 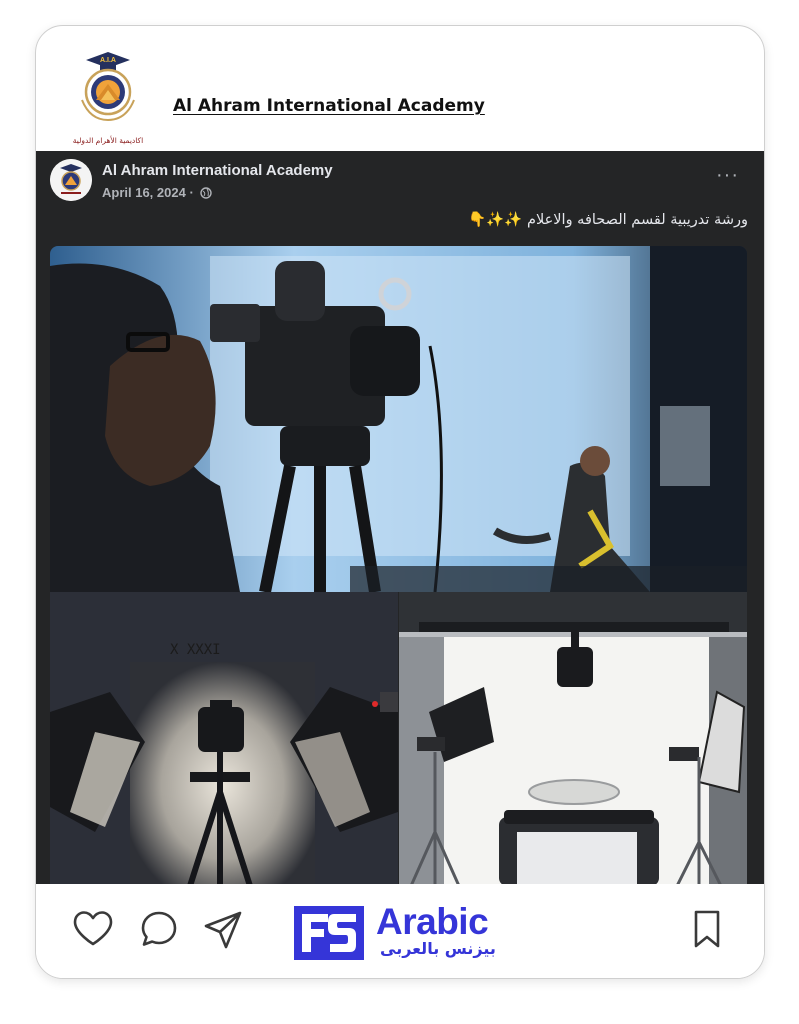 I want to click on share-icon, so click(x=223, y=930).